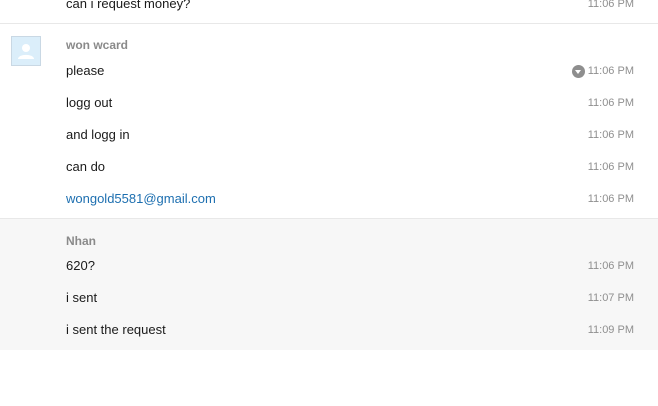 This screenshot has height=406, width=658. Describe the element at coordinates (329, 106) in the screenshot. I see `message-row: logg out 11:06 PM` at that location.